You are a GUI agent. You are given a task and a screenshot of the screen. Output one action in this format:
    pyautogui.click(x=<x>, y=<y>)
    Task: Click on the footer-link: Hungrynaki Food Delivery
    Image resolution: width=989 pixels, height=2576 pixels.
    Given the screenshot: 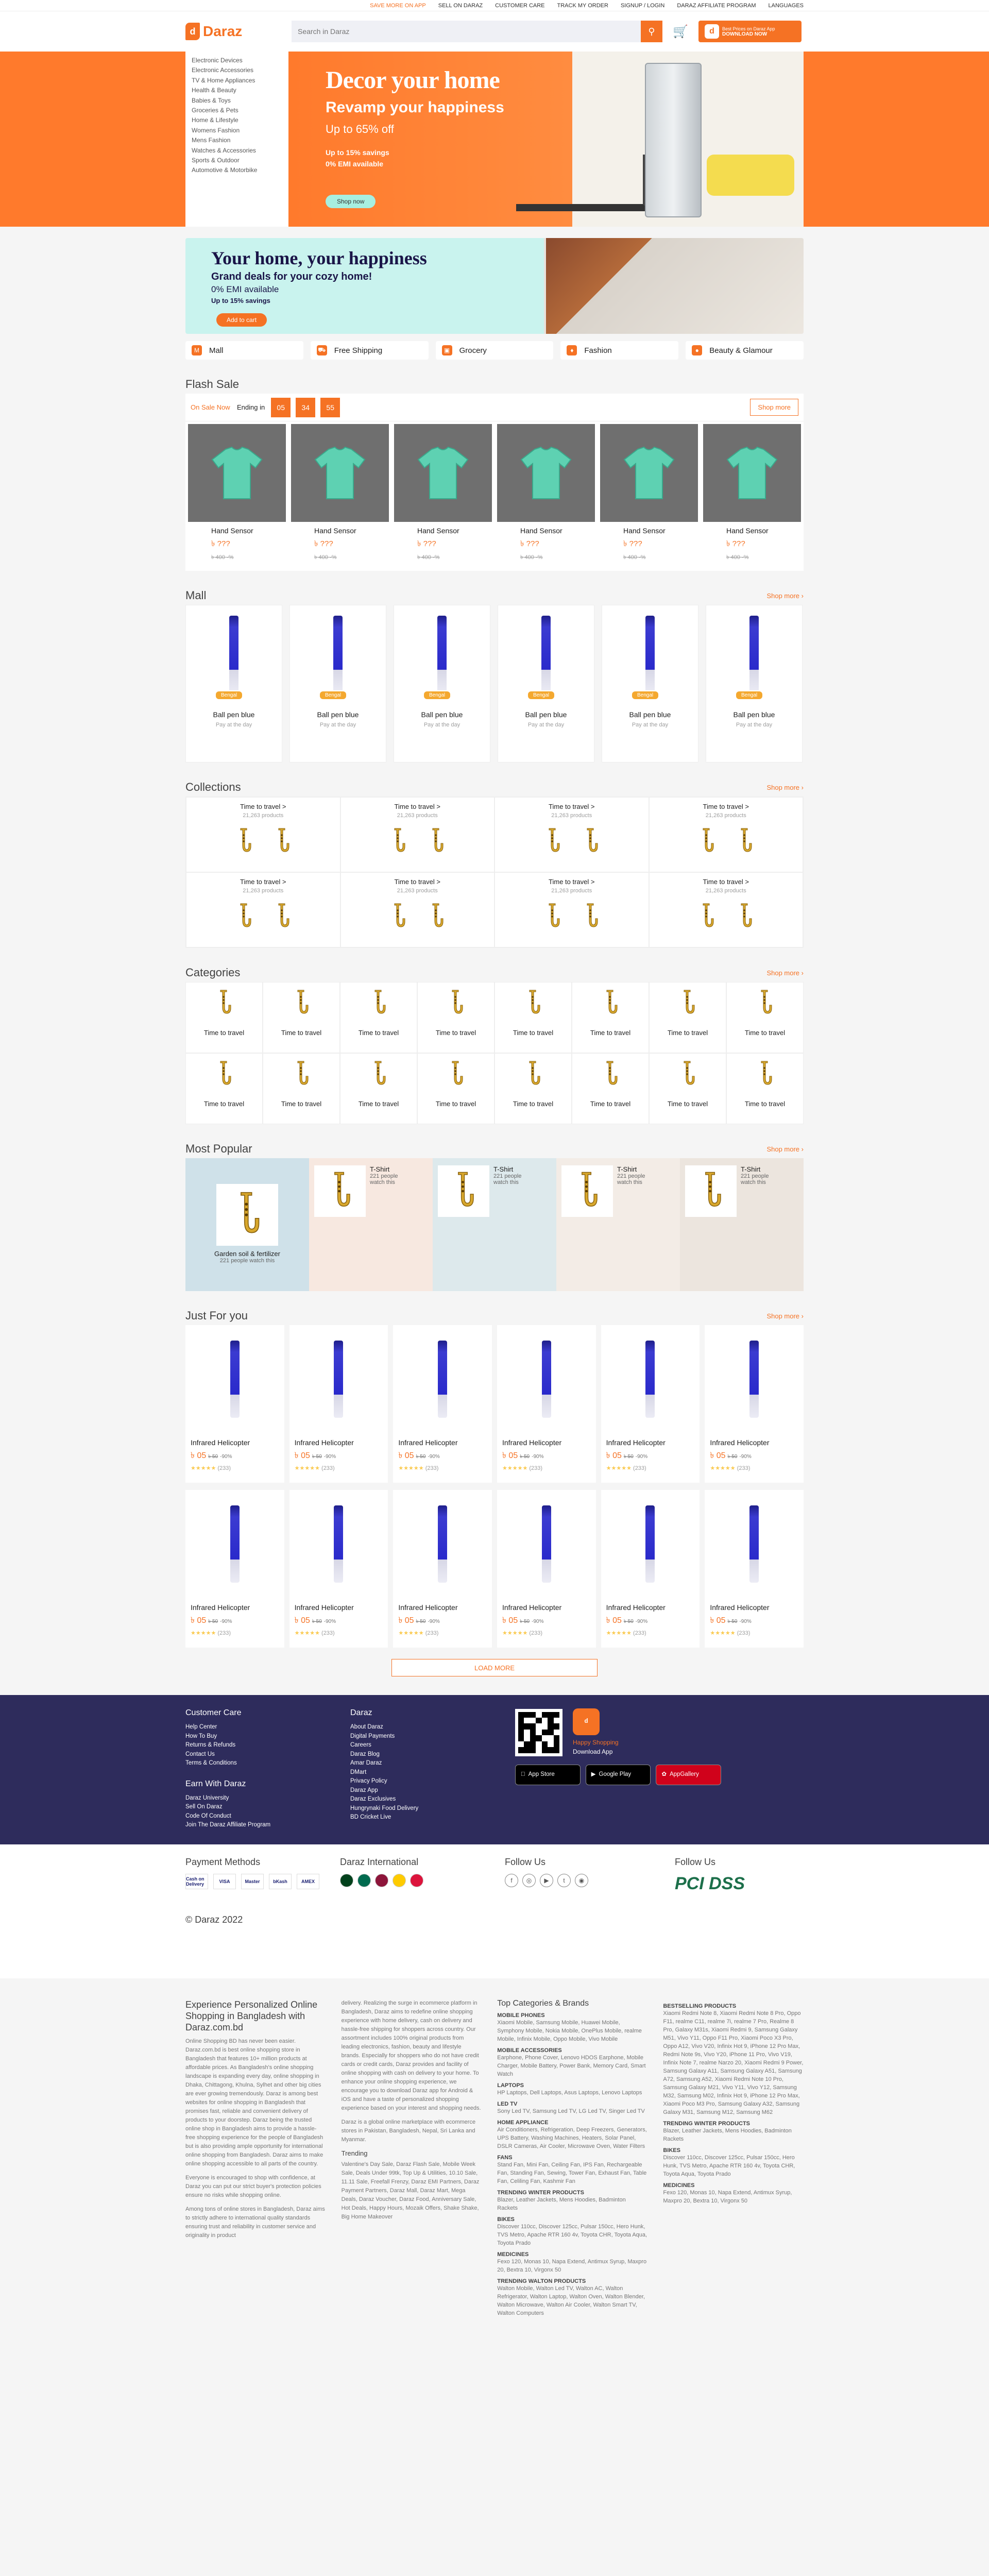 What is the action you would take?
    pyautogui.click(x=432, y=1809)
    